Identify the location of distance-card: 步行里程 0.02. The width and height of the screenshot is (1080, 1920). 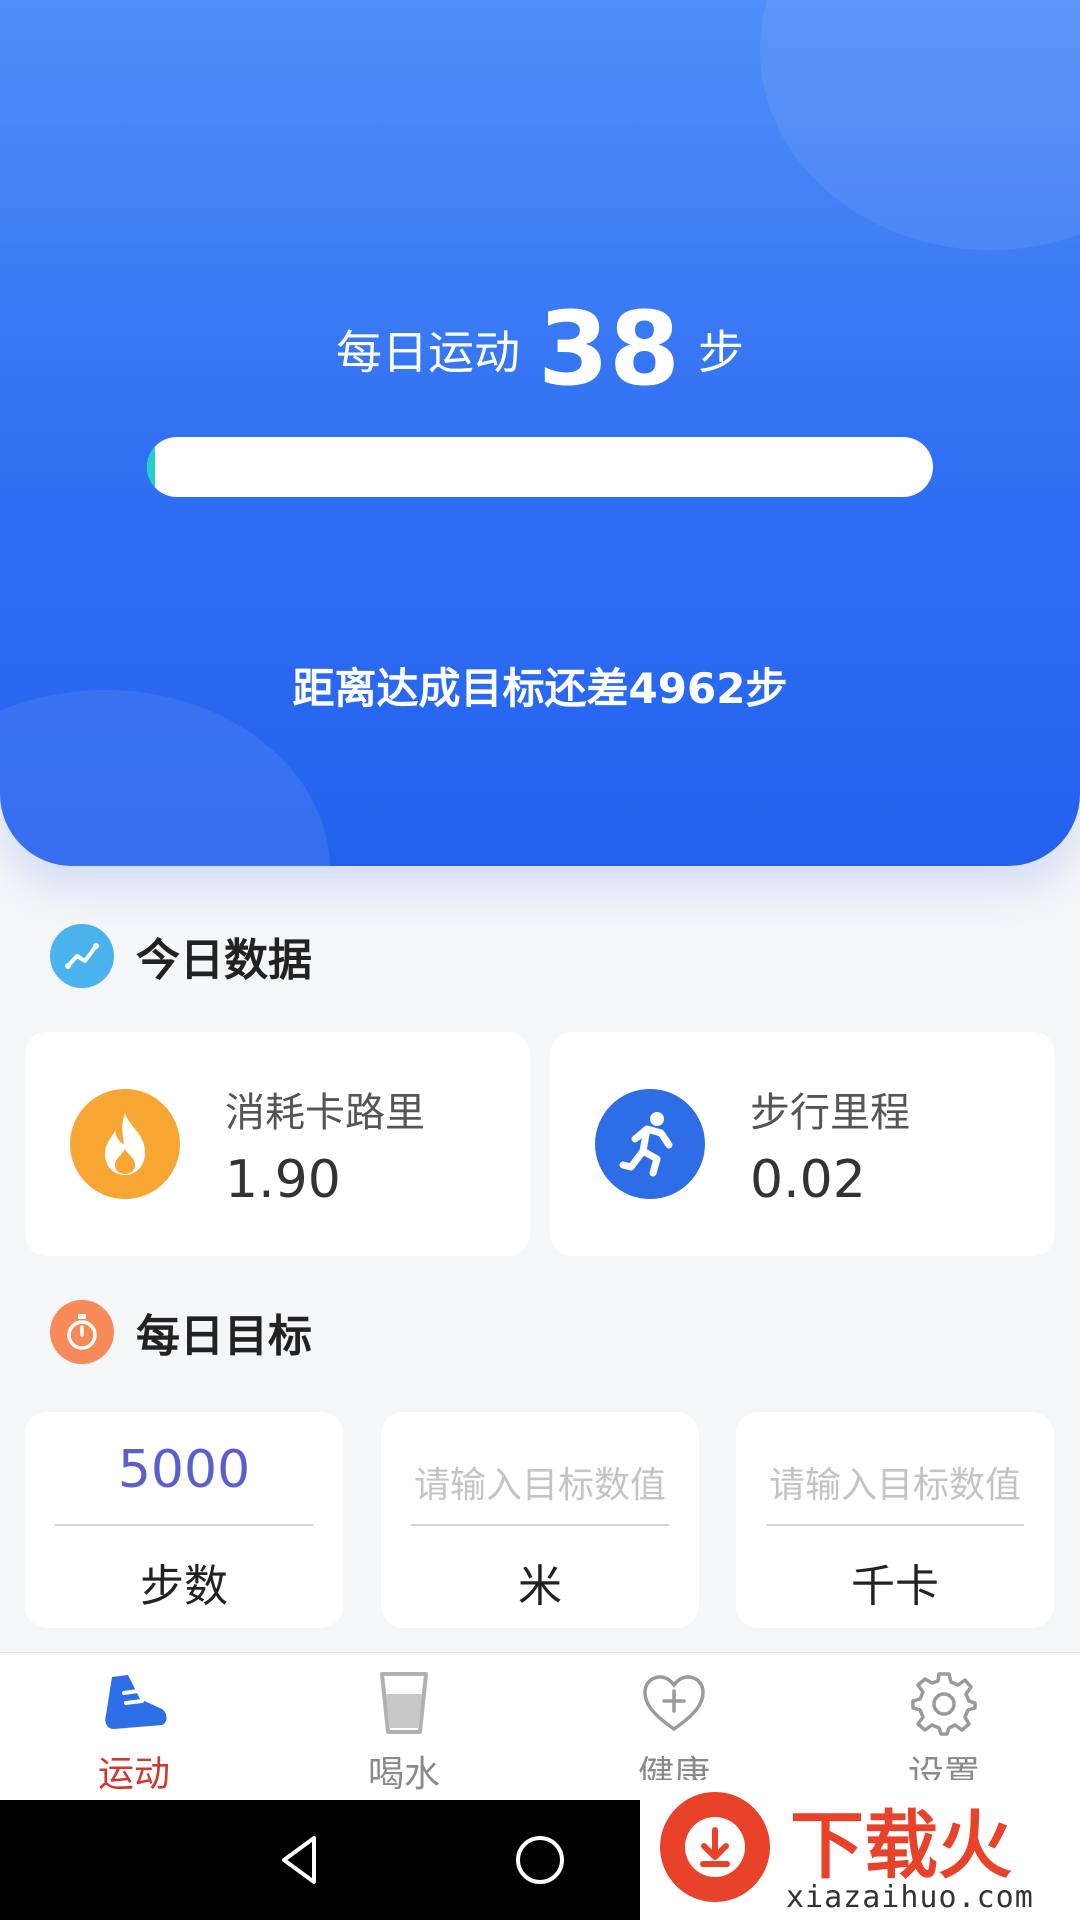
(802, 1144).